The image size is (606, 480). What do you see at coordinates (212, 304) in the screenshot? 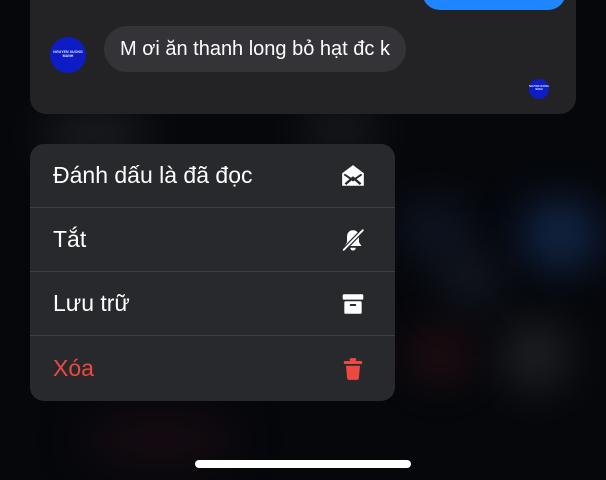
I see `menu-item-archive: Lưu trữ` at bounding box center [212, 304].